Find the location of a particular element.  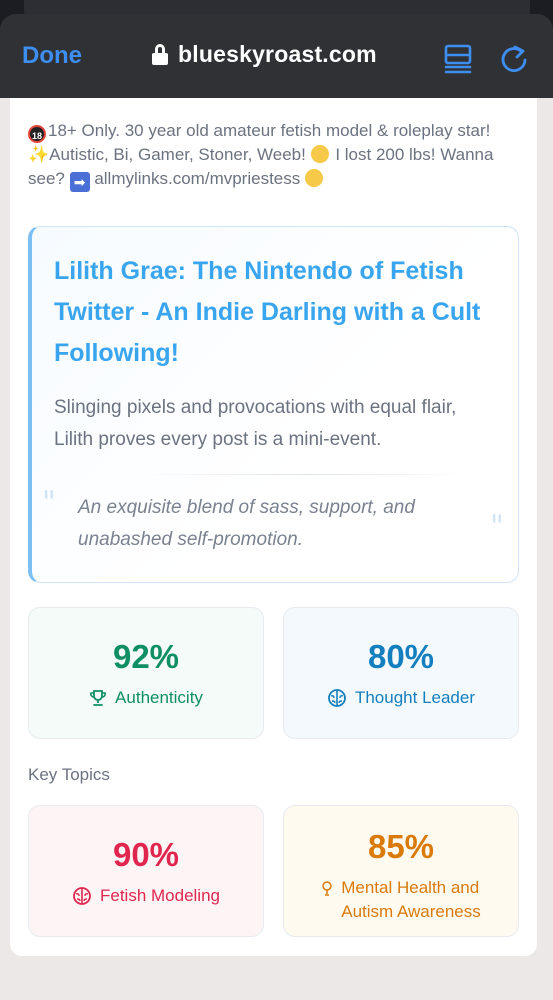

divider is located at coordinates (307, 474).